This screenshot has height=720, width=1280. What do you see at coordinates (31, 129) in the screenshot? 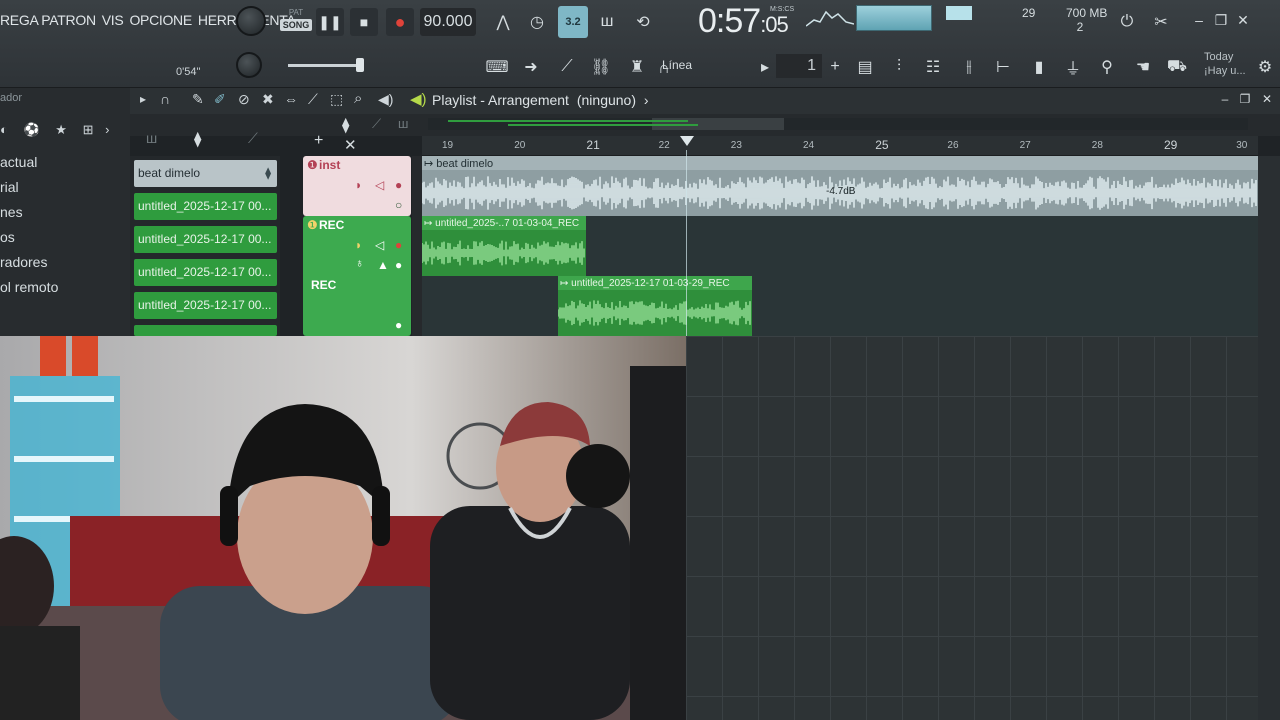
I see `globe-icon: ⚽` at bounding box center [31, 129].